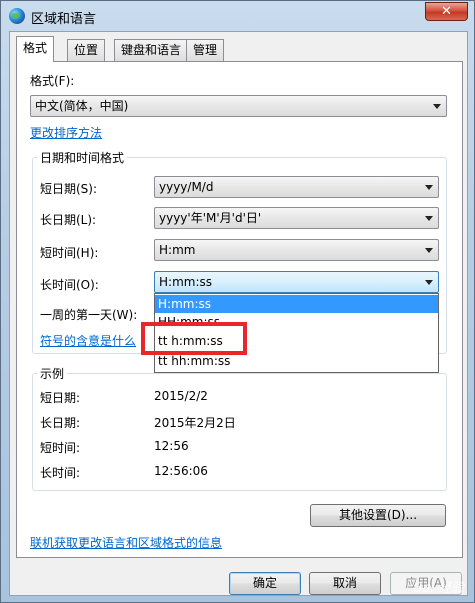  Describe the element at coordinates (88, 340) in the screenshot. I see `symbols-meaning-link: 符号的含意是什么` at that location.